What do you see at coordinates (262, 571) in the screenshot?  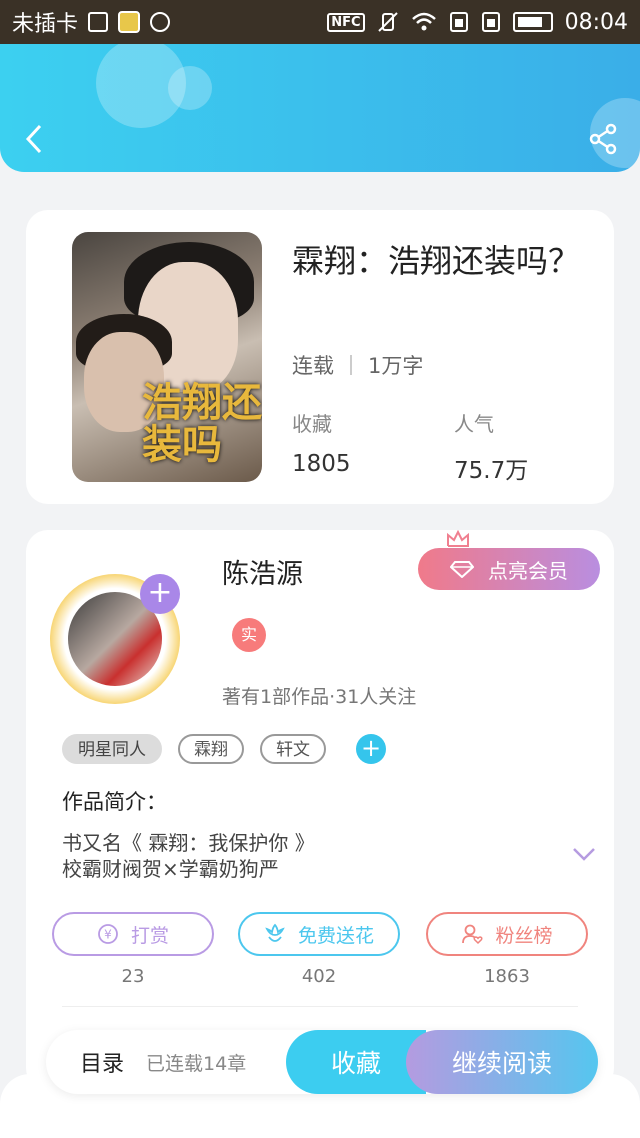 I see `author-name: 陈浩源` at bounding box center [262, 571].